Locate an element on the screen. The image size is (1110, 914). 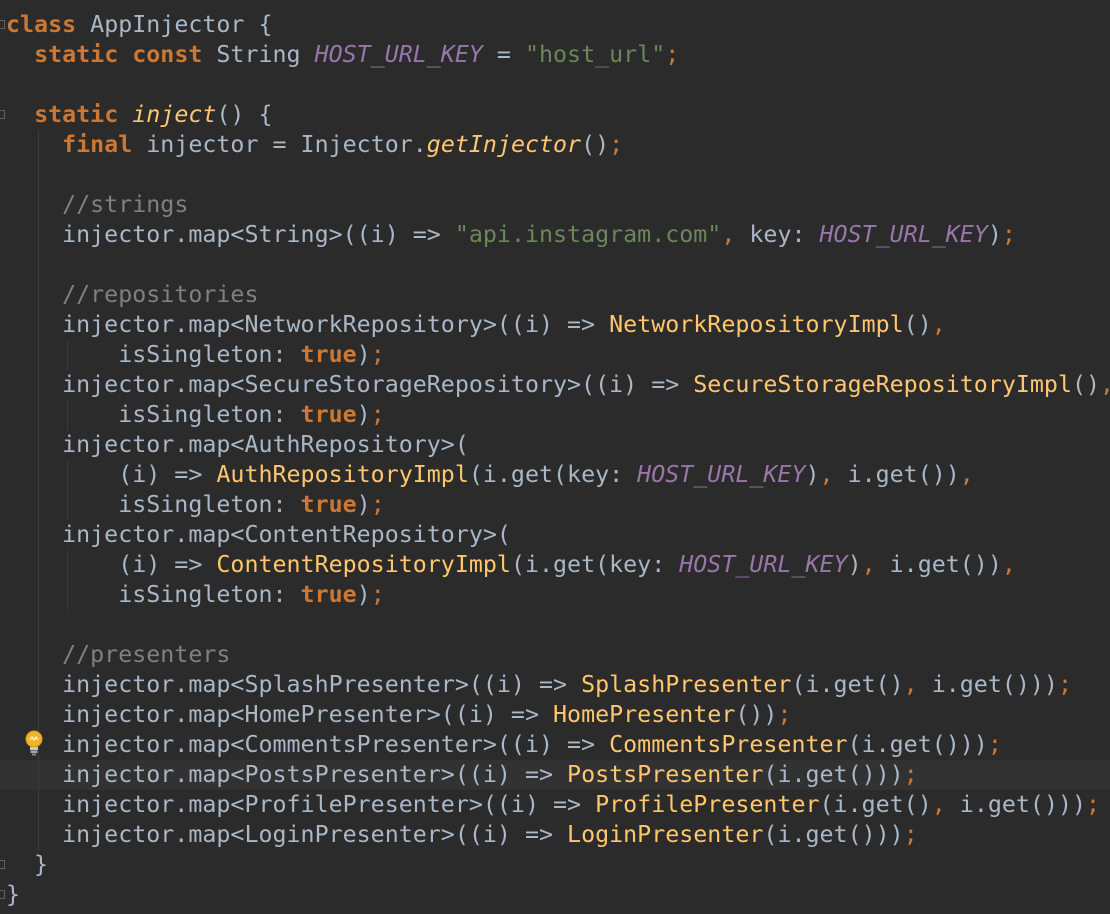
code-token: NetworkRepositoryImpl is located at coordinates (756, 324).